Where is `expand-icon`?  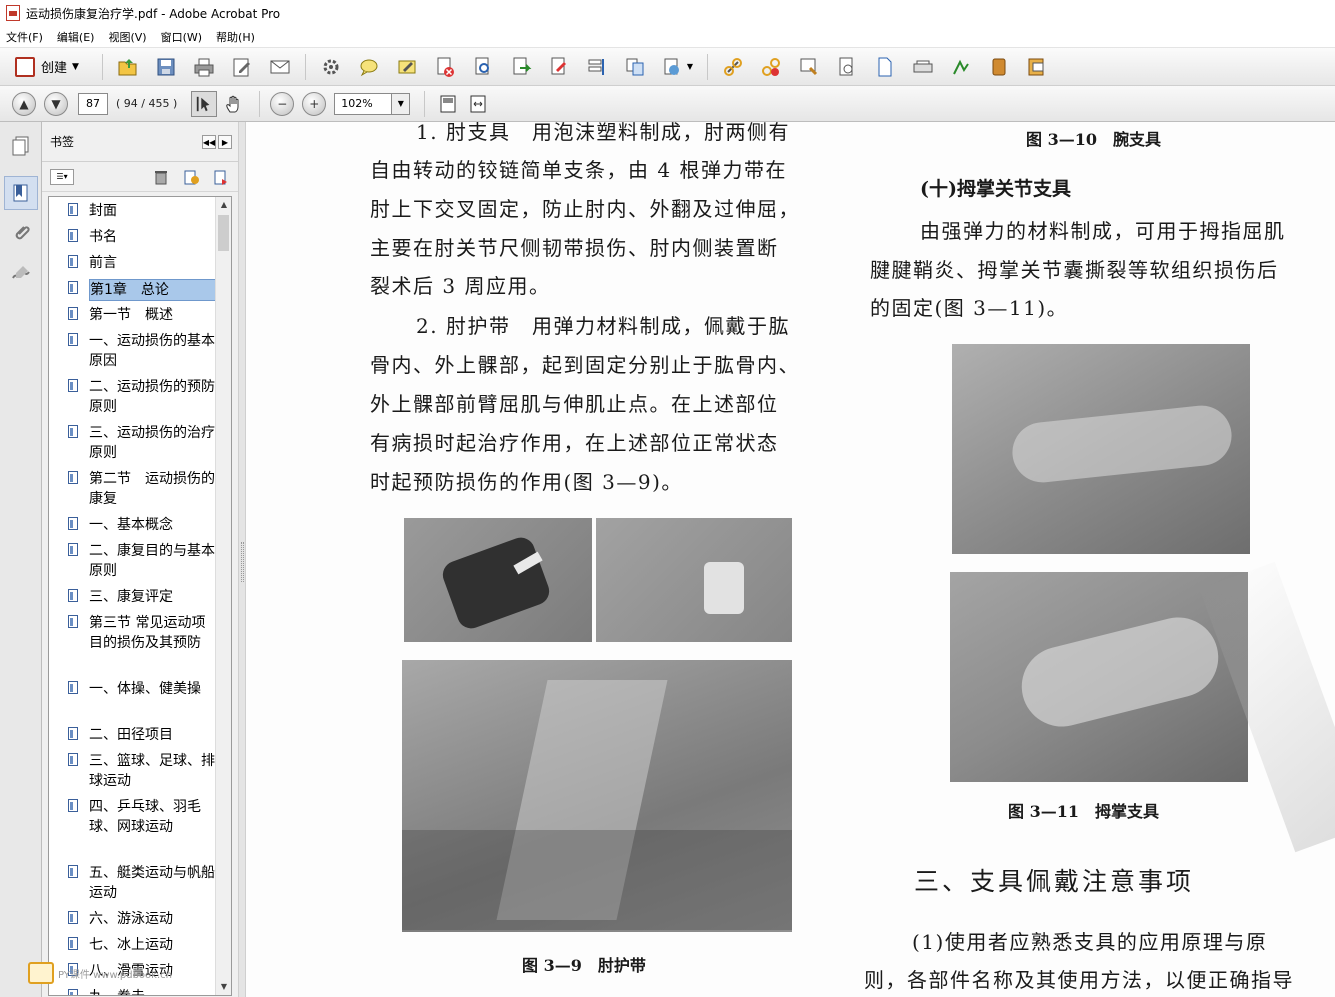
expand-icon is located at coordinates (478, 103).